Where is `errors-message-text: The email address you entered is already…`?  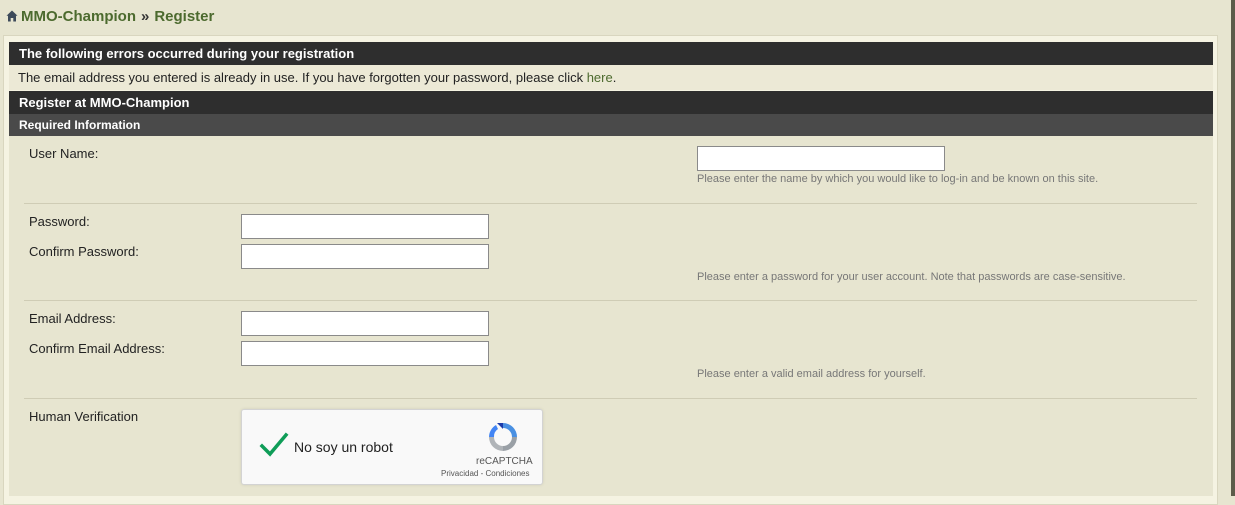
errors-message-text: The email address you entered is already… is located at coordinates (302, 77).